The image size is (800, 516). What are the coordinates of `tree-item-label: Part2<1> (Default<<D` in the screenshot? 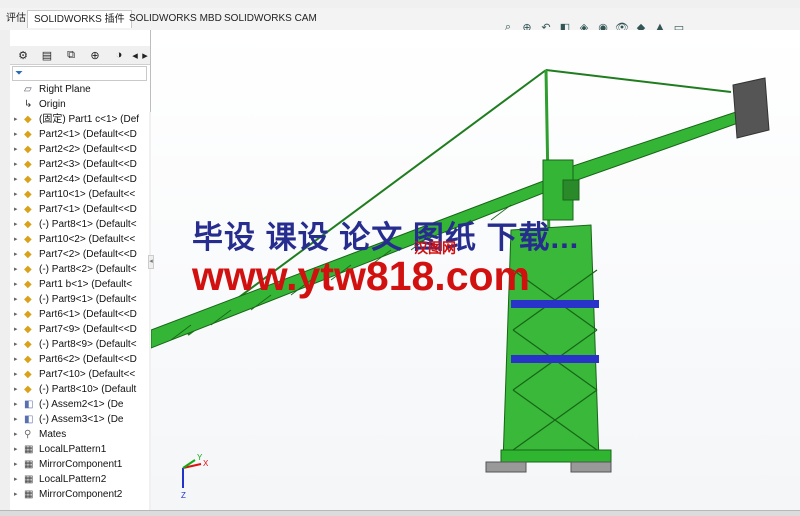 It's located at (88, 134).